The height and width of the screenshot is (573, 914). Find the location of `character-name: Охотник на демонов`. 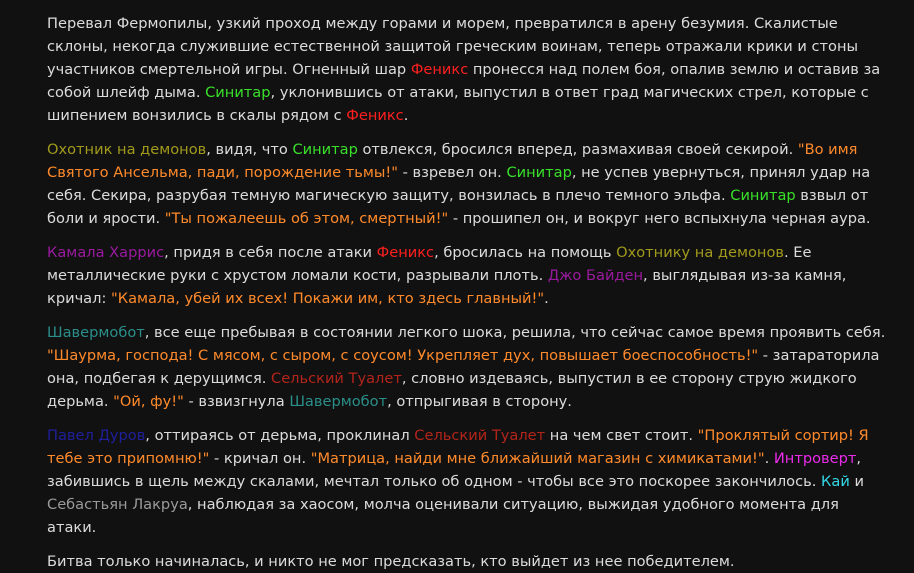

character-name: Охотник на демонов is located at coordinates (127, 149).